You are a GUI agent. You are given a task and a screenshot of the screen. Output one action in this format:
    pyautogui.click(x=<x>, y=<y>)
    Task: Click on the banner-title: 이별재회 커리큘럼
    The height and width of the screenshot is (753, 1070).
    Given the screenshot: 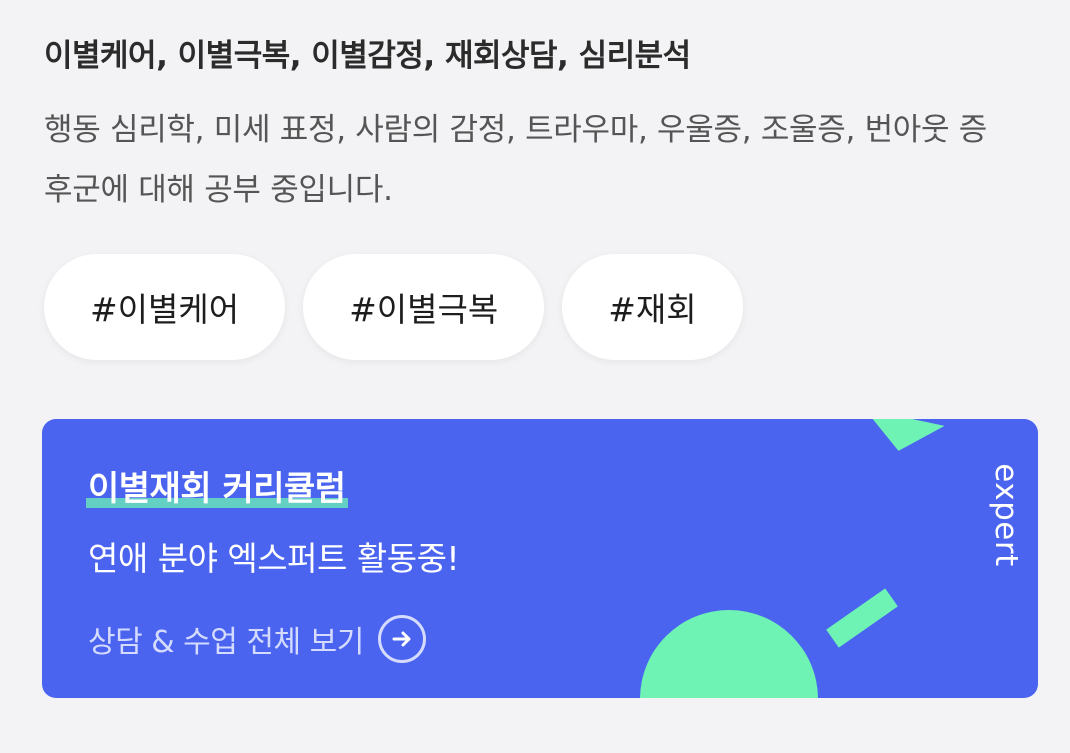 What is the action you would take?
    pyautogui.click(x=217, y=485)
    